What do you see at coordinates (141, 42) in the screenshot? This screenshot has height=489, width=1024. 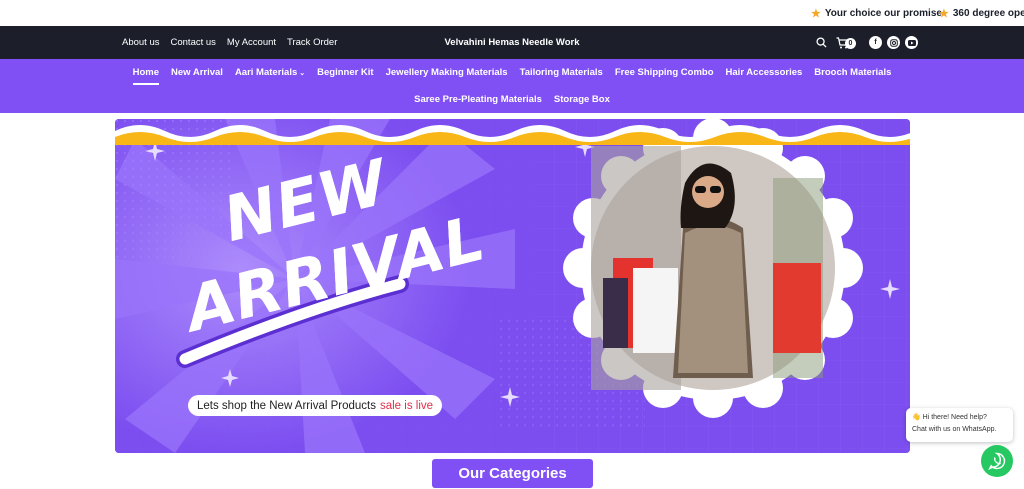 I see `about-us-link: About us` at bounding box center [141, 42].